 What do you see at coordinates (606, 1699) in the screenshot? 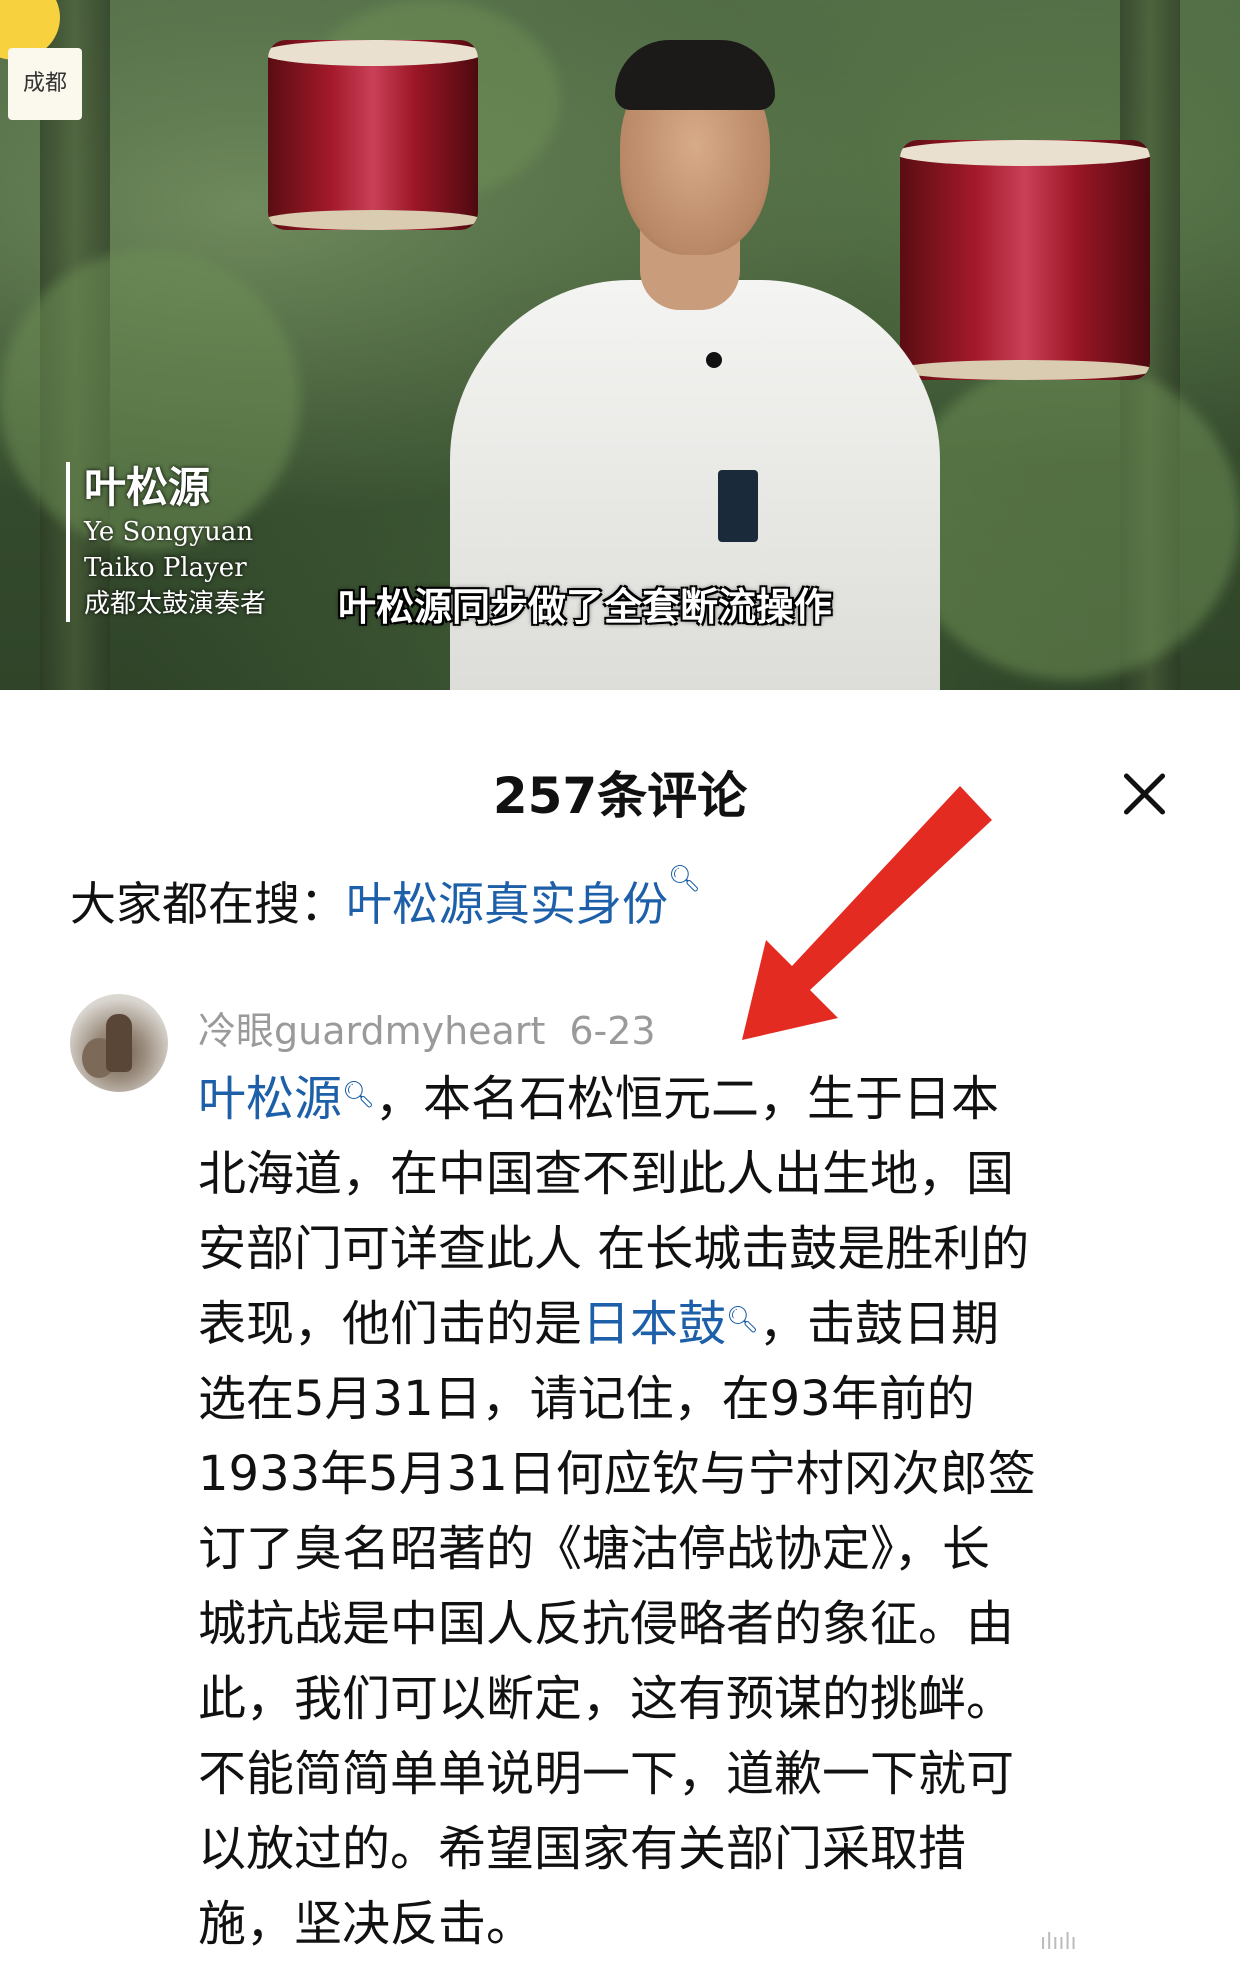
I see `comment-line-text: 此，我们可以断定，这有预谋的挑衅。` at bounding box center [606, 1699].